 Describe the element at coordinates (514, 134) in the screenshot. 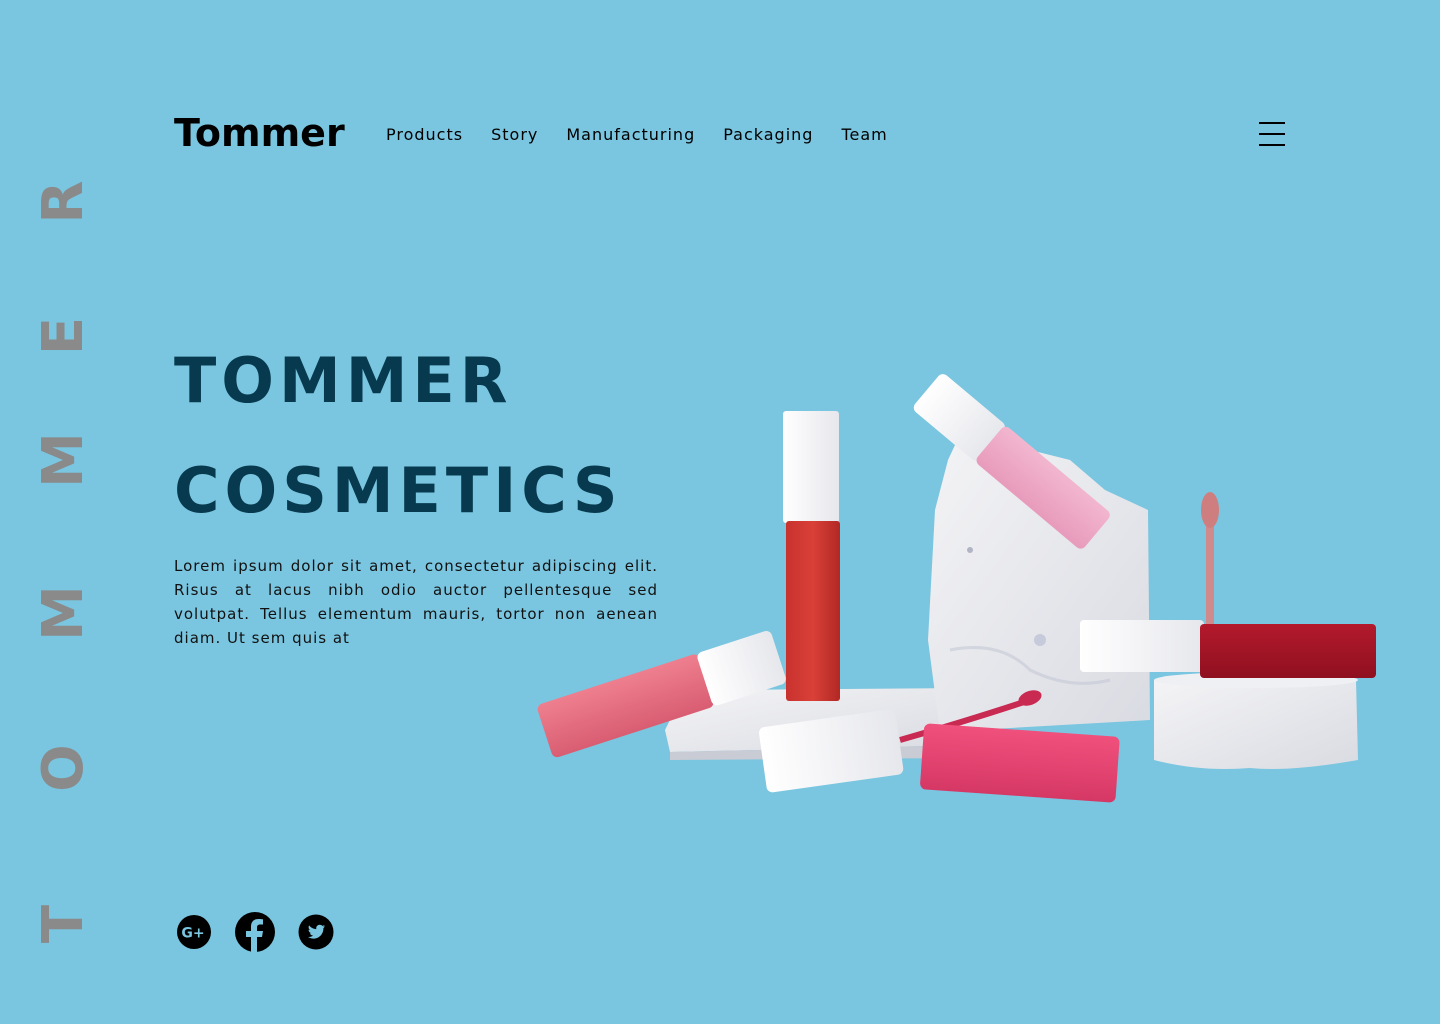

I see `nav-story: Story` at that location.